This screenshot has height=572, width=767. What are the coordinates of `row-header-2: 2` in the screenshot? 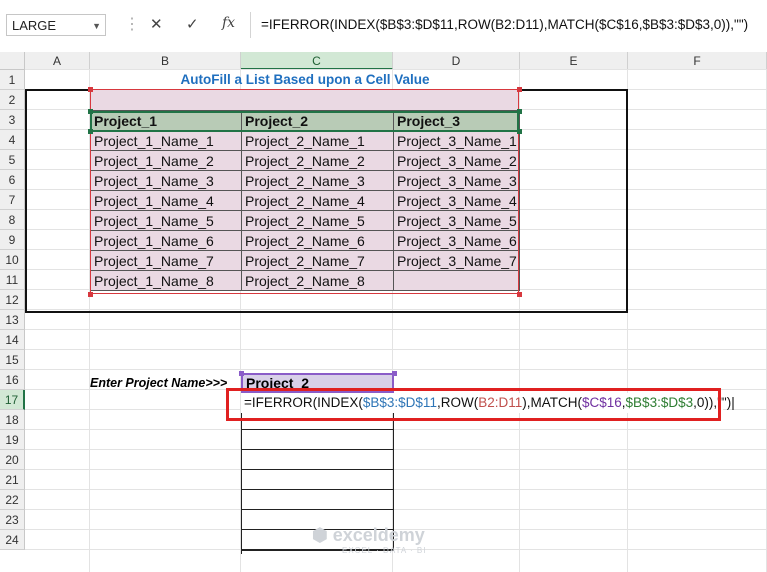 It's located at (12, 100).